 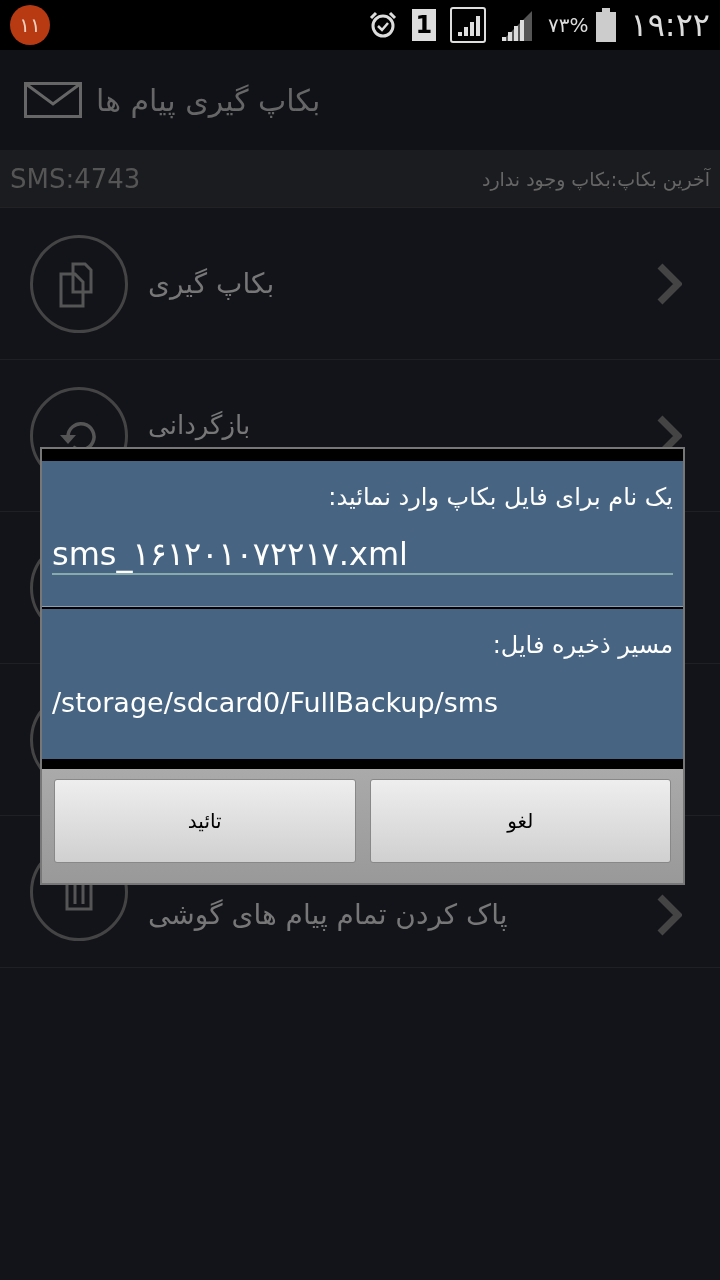 What do you see at coordinates (205, 821) in the screenshot?
I see `dialog-button: تائید` at bounding box center [205, 821].